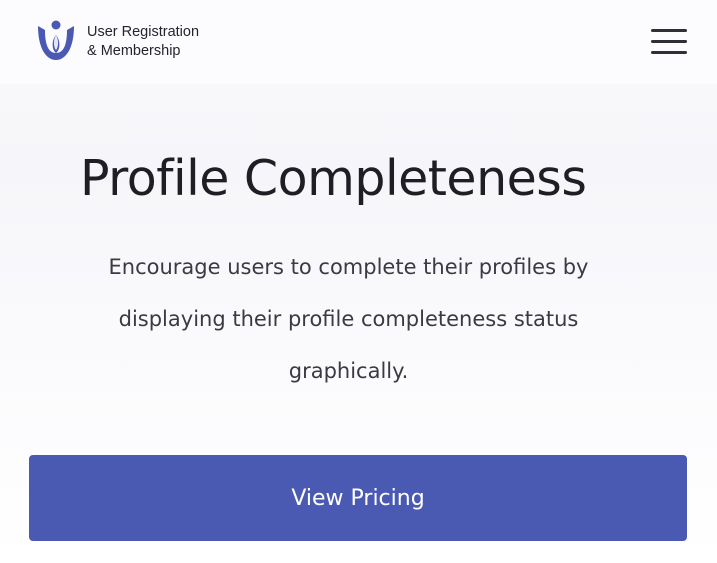 This screenshot has height=563, width=717. I want to click on description-line-3: graphically., so click(348, 371).